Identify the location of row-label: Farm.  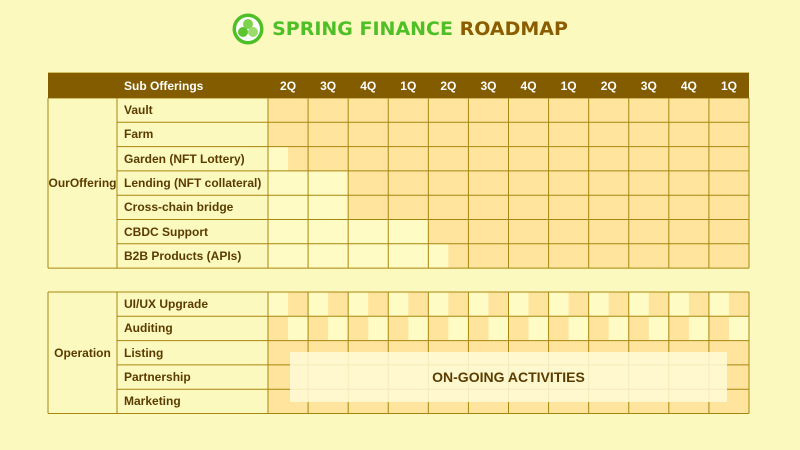
(139, 134).